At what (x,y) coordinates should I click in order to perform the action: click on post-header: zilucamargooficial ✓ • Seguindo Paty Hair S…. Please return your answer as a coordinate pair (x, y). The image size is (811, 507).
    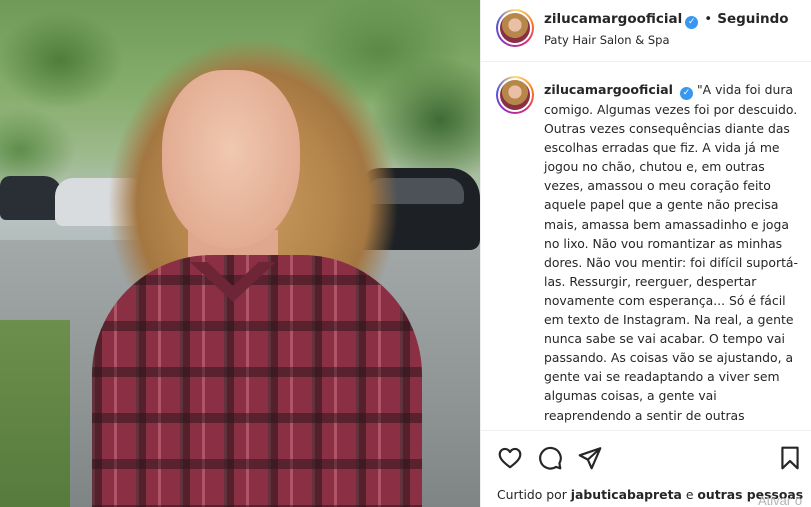
    Looking at the image, I should click on (646, 31).